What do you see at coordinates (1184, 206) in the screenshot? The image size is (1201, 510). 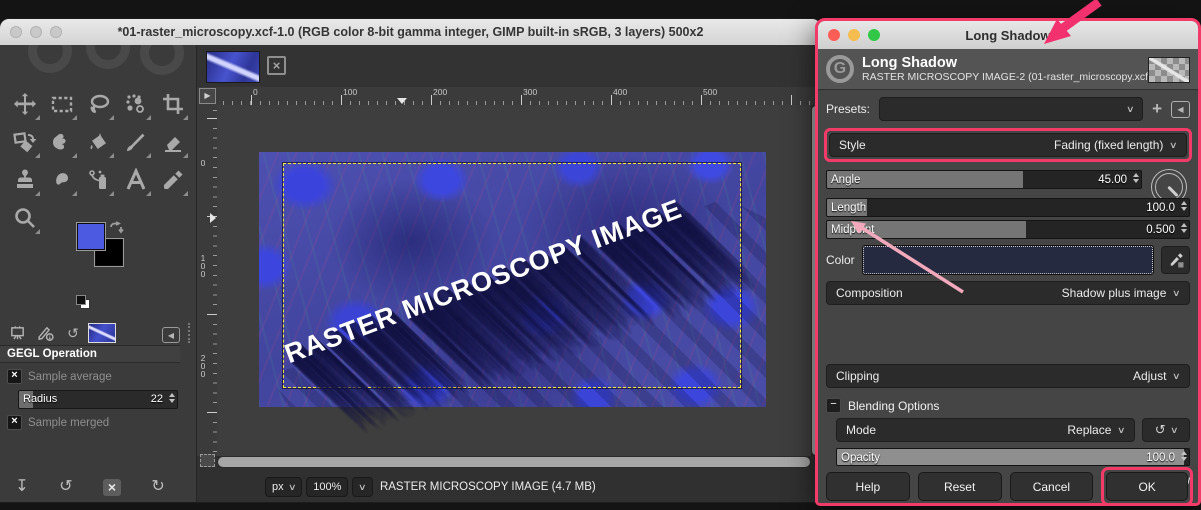 I see `length-spinner` at bounding box center [1184, 206].